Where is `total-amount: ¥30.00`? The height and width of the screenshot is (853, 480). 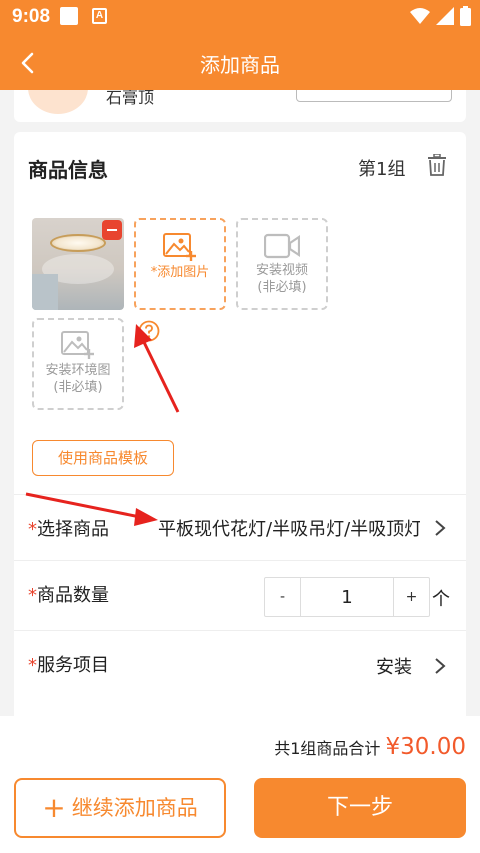
total-amount: ¥30.00 is located at coordinates (425, 747).